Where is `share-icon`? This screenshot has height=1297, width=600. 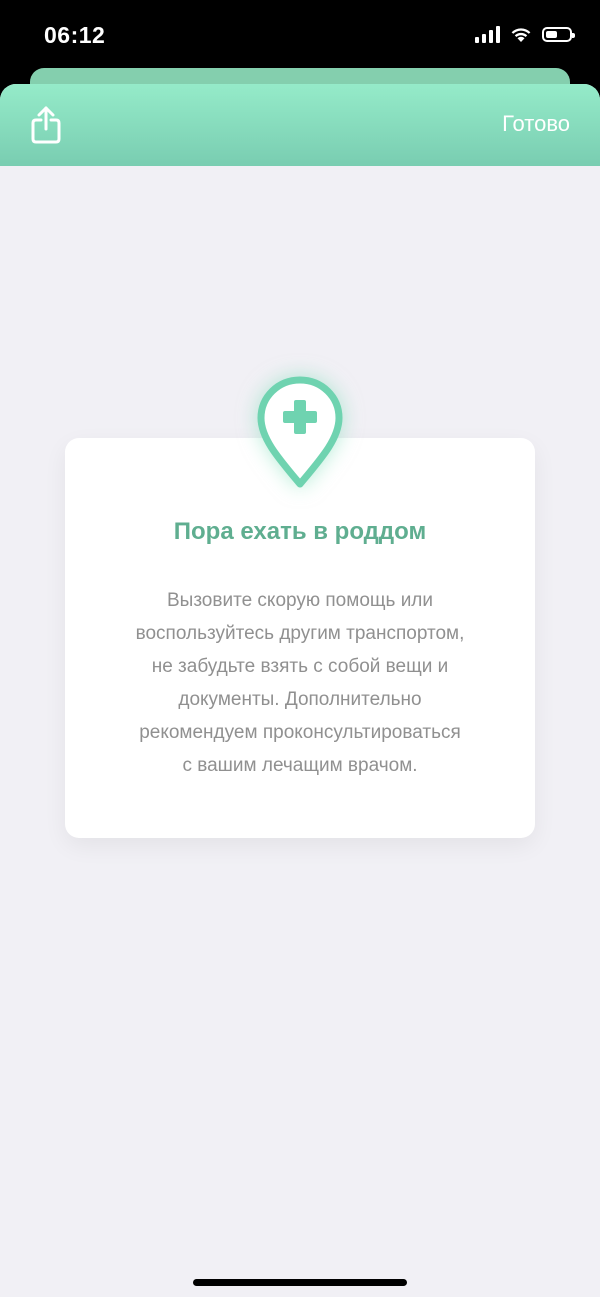
share-icon is located at coordinates (46, 125).